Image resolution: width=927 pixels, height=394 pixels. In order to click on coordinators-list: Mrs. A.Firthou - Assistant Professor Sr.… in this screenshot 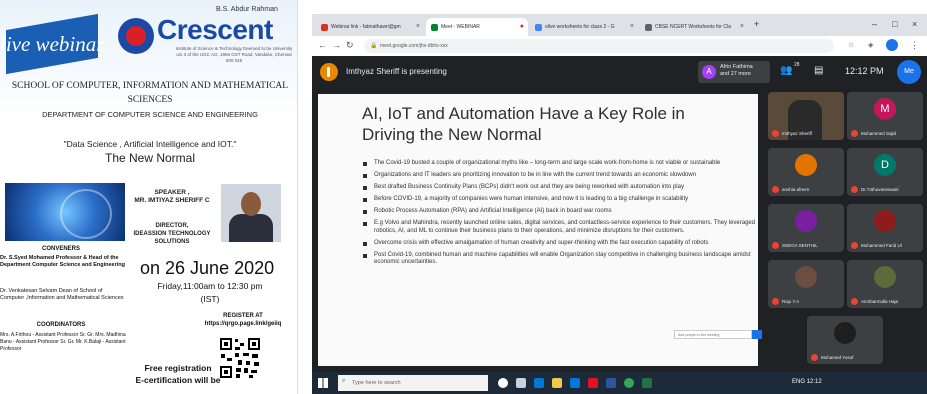, I will do `click(63, 342)`.